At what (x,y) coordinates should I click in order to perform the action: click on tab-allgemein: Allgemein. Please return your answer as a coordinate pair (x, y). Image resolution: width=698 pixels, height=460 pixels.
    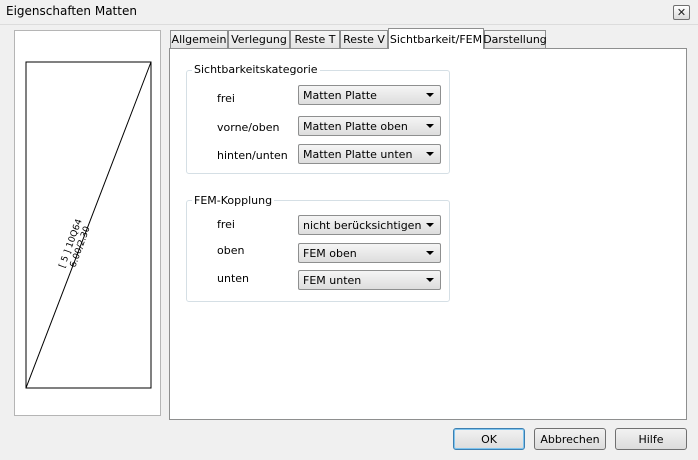
    Looking at the image, I should click on (199, 39).